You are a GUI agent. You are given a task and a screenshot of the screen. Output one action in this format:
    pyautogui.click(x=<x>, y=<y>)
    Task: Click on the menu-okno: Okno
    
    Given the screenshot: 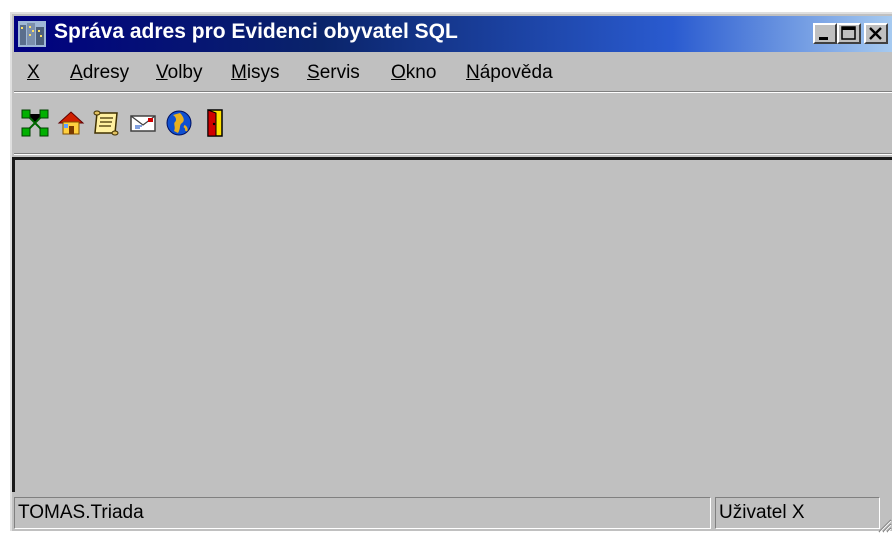 What is the action you would take?
    pyautogui.click(x=413, y=73)
    